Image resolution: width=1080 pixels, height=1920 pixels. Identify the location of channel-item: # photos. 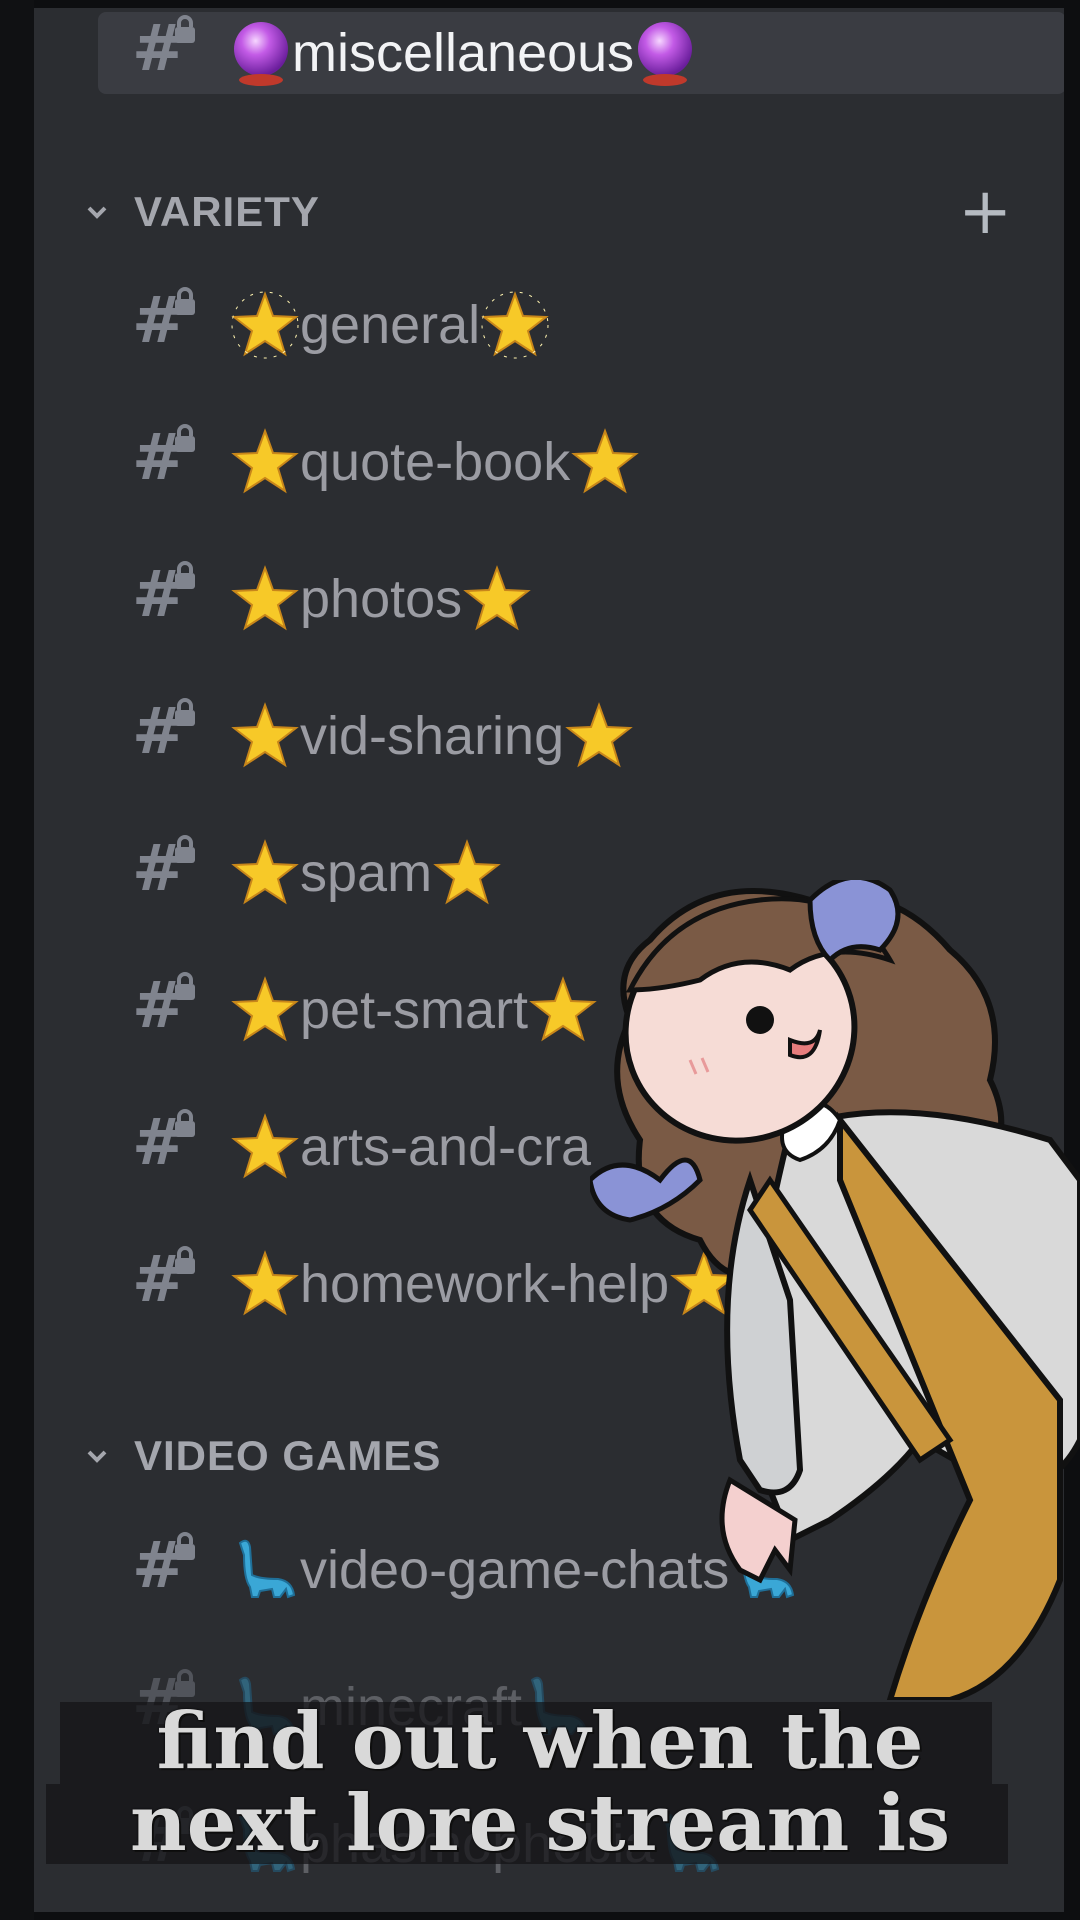
(332, 599).